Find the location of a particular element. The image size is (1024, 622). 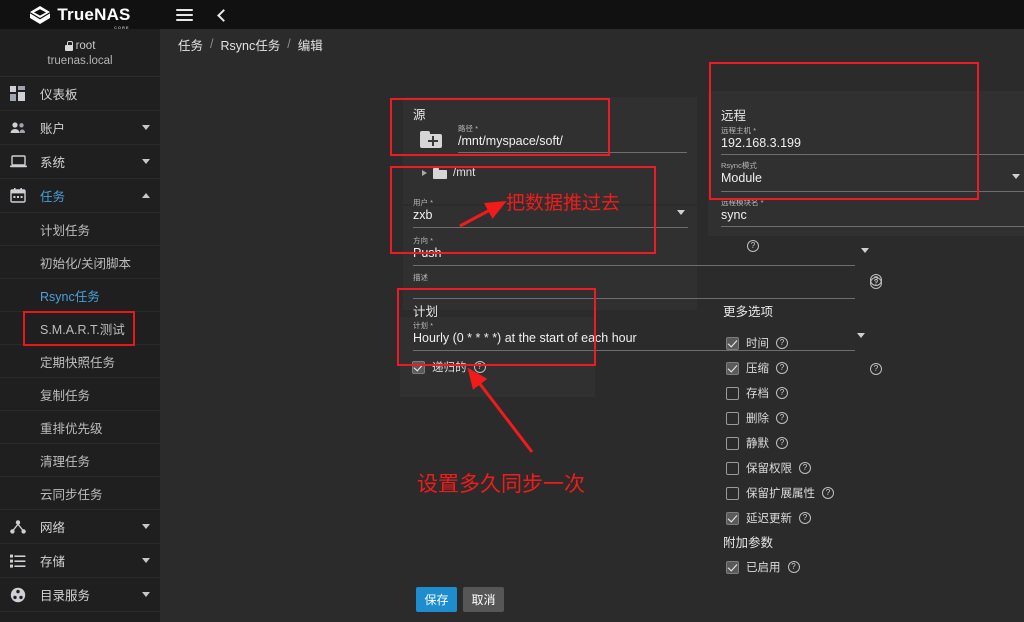

option-row-preserve-permissions: 保留权限 ? is located at coordinates (768, 468).